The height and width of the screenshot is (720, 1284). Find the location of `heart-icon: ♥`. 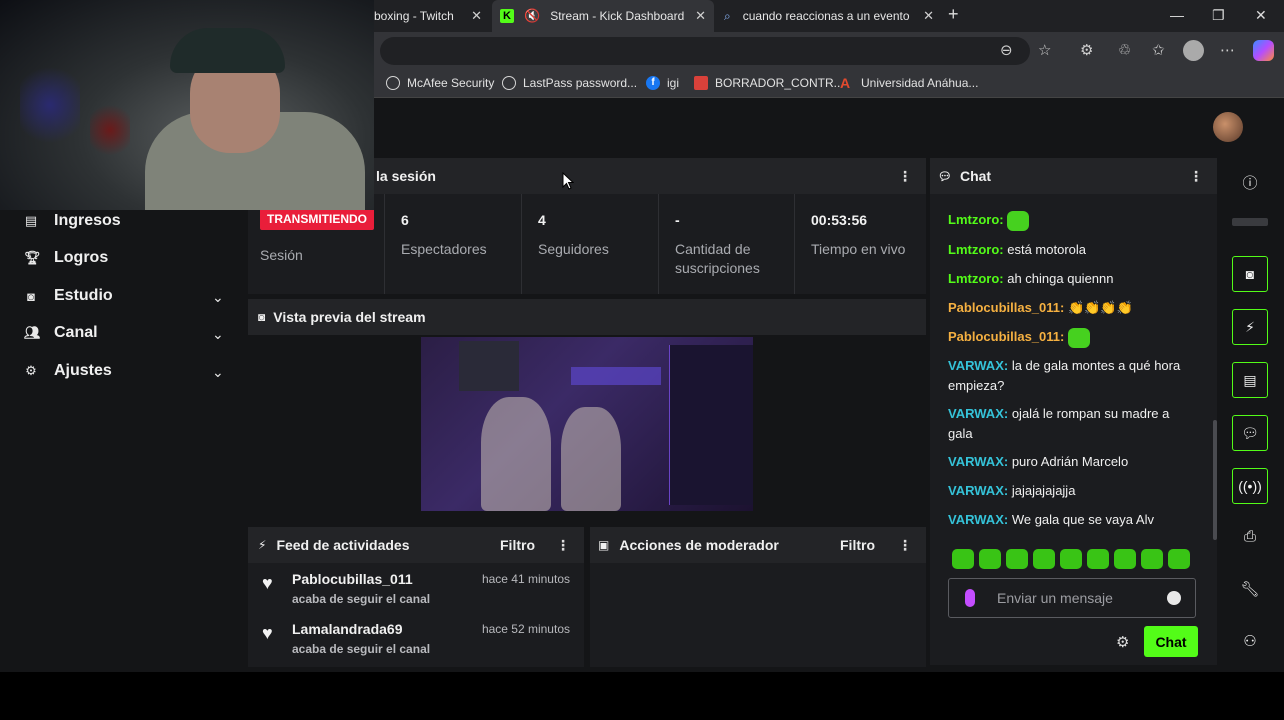

heart-icon: ♥ is located at coordinates (267, 633).